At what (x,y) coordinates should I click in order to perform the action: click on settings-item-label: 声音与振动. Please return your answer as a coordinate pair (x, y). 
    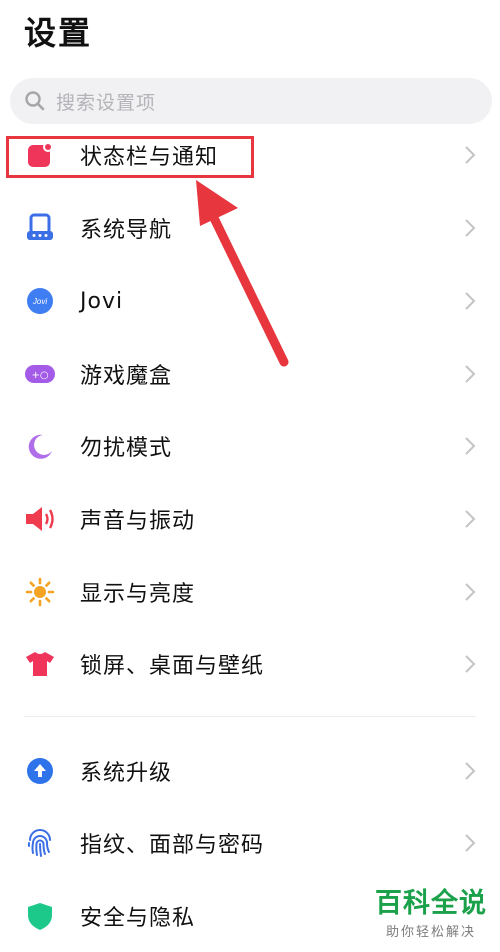
    Looking at the image, I should click on (138, 521).